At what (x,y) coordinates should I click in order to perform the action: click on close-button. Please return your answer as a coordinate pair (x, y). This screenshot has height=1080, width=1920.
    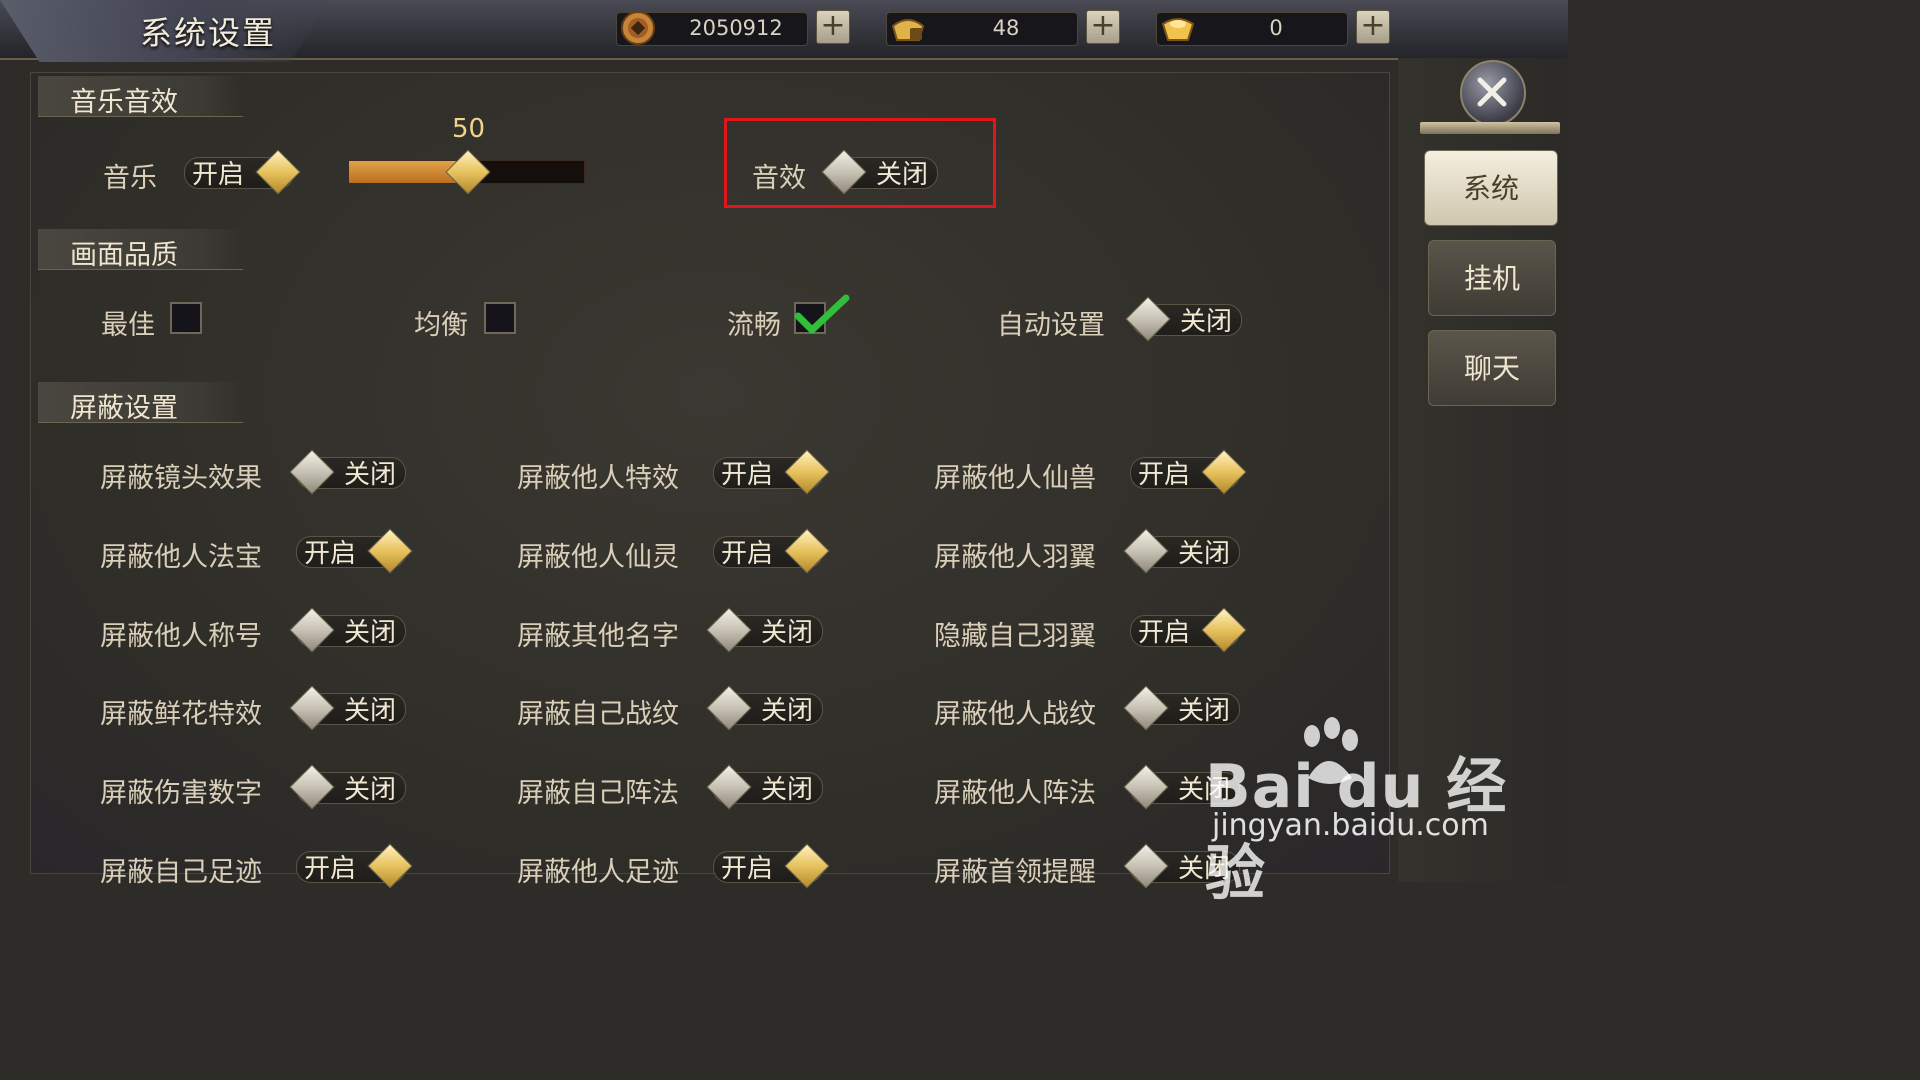
    Looking at the image, I should click on (1493, 93).